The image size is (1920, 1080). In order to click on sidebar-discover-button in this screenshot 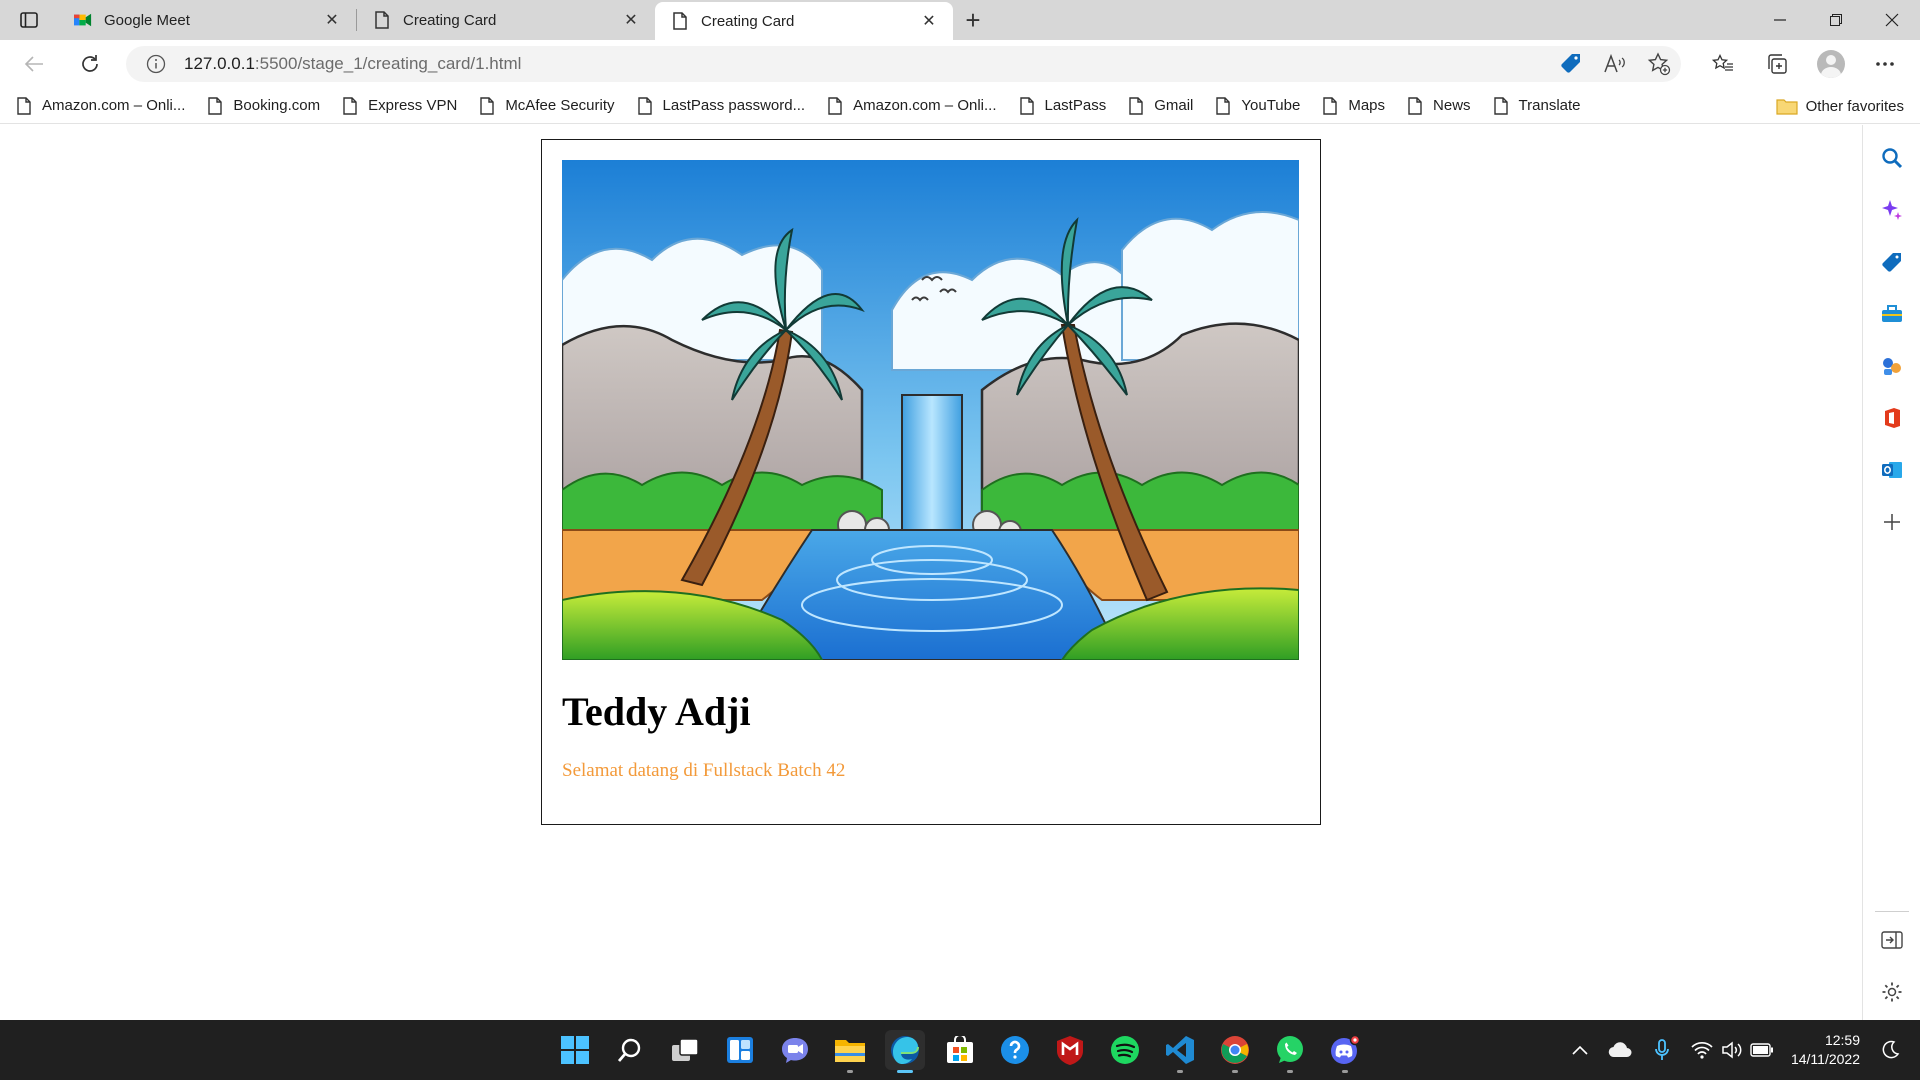, I will do `click(1892, 210)`.